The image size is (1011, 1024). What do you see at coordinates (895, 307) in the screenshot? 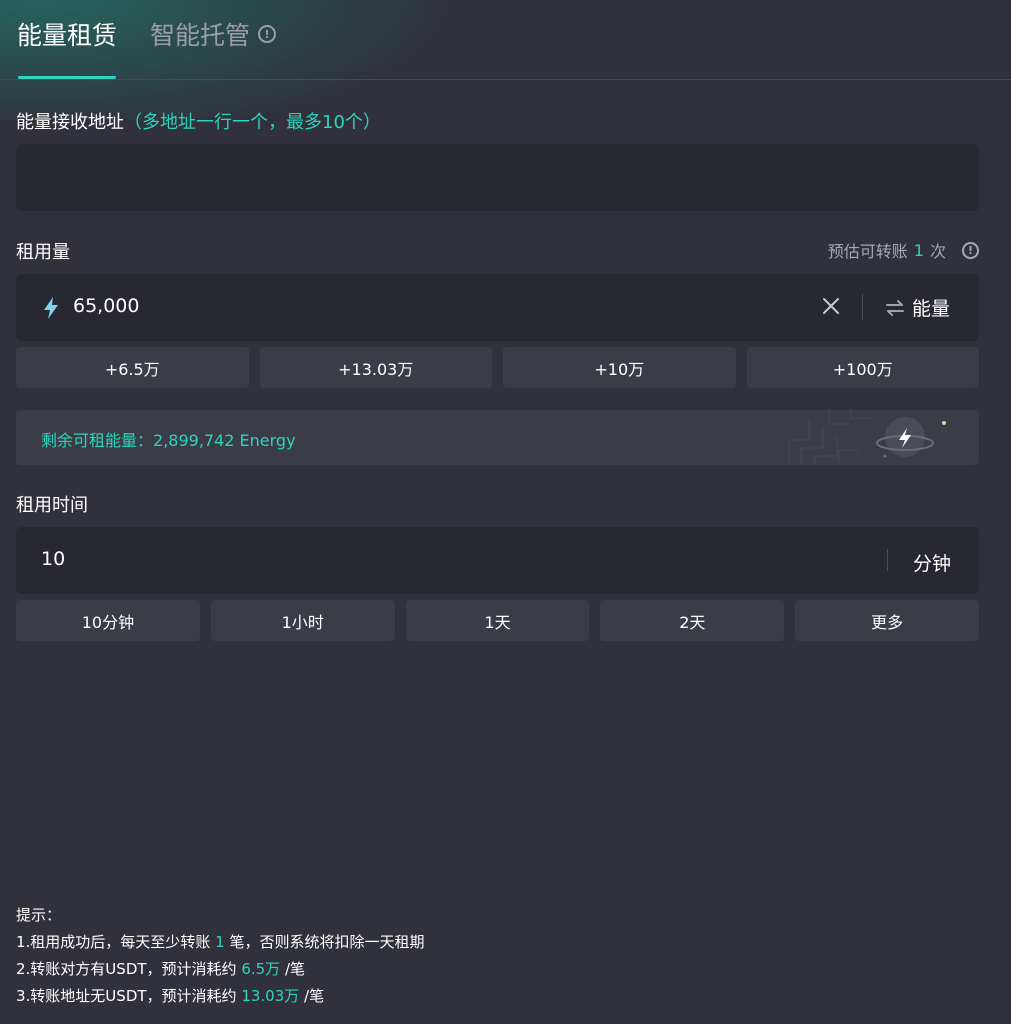
I see `swap-icon` at bounding box center [895, 307].